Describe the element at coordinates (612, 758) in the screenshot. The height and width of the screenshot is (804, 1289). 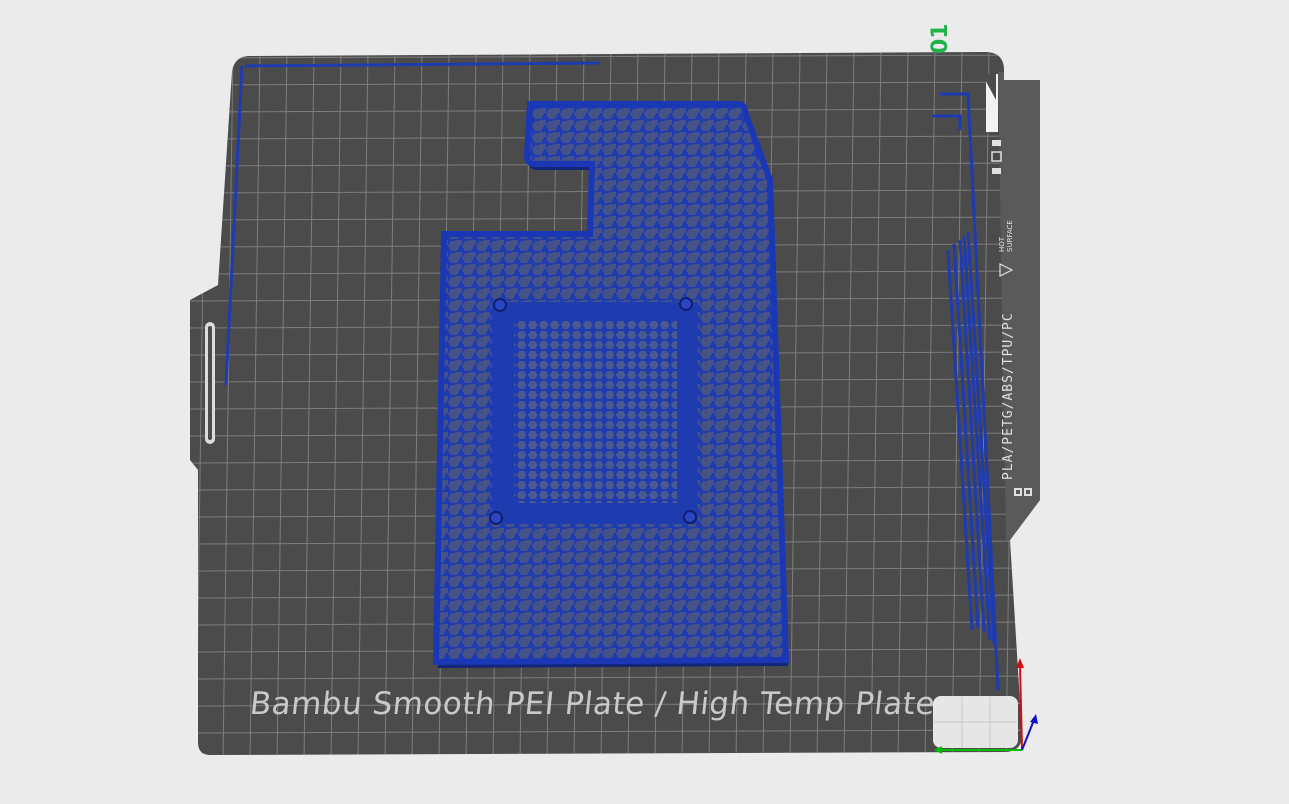
I see `grid-line-horizontal` at that location.